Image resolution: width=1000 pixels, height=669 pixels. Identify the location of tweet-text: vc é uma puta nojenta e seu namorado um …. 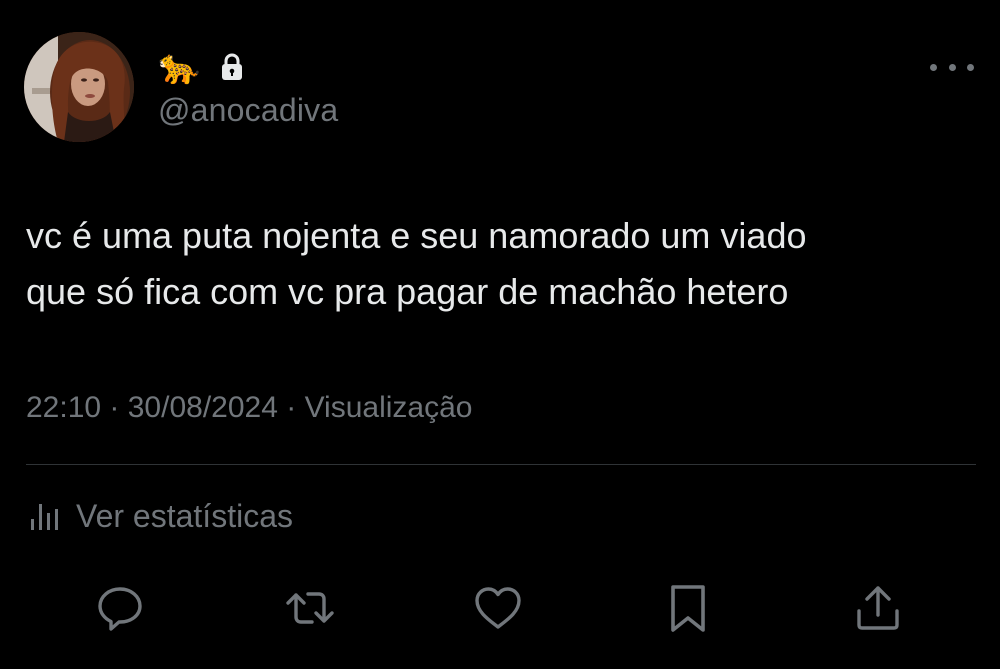
(416, 263).